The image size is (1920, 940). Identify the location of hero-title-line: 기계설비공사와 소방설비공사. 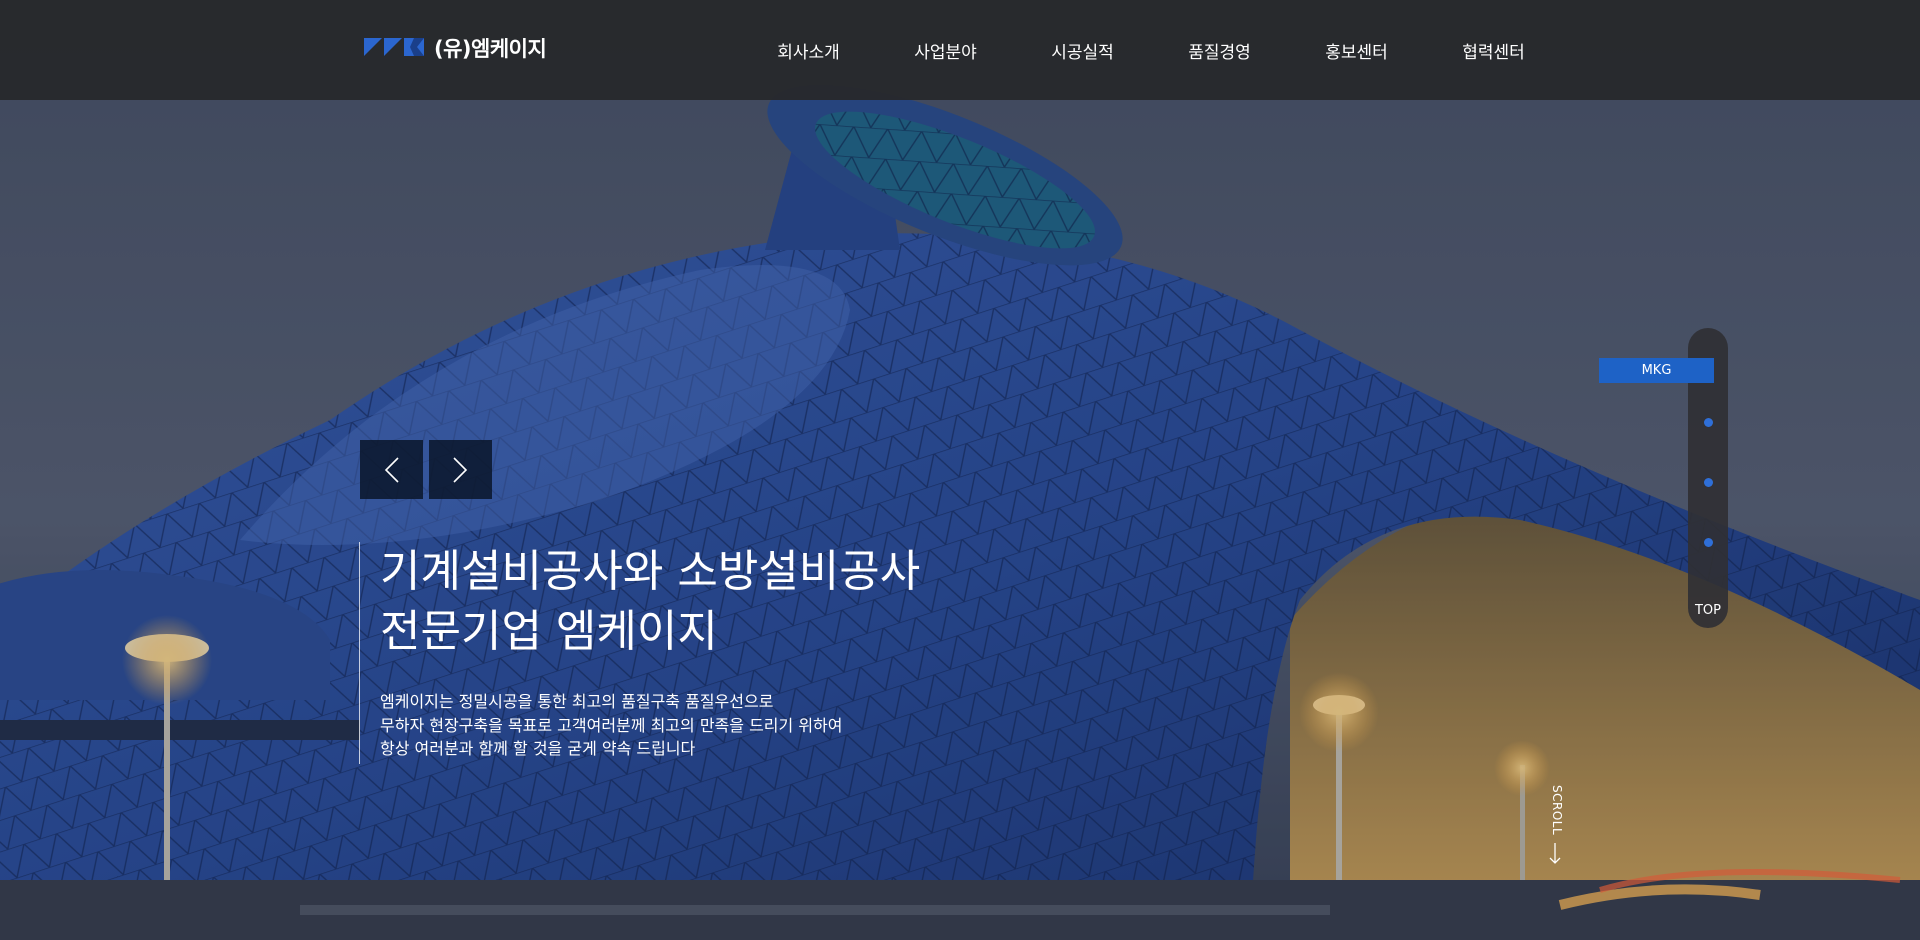
(650, 571).